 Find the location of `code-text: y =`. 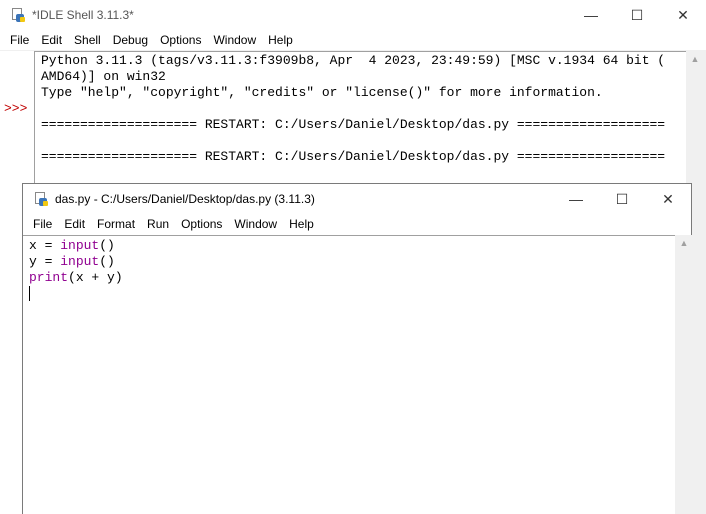

code-text: y = is located at coordinates (45, 261).